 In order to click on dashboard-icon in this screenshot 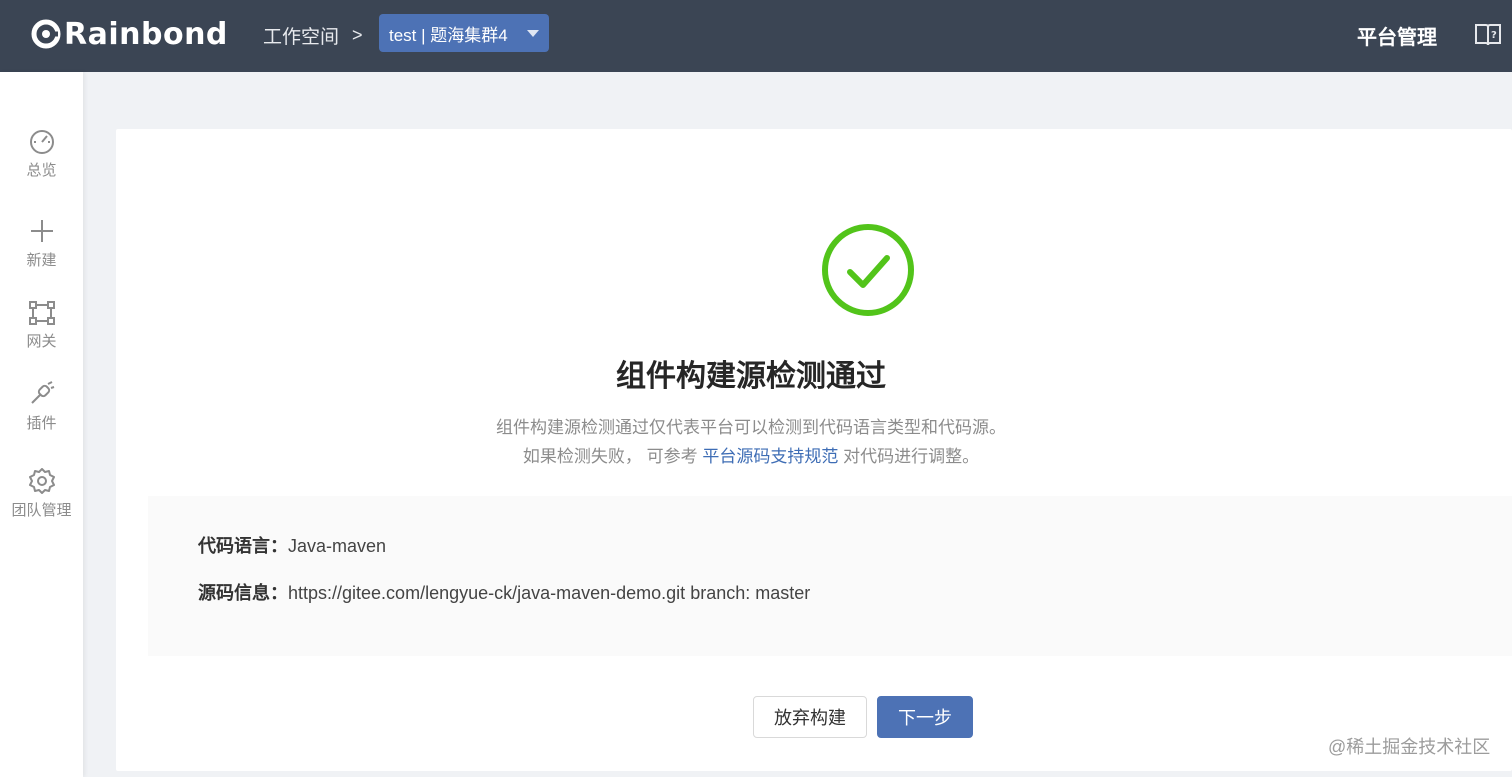, I will do `click(41, 142)`.